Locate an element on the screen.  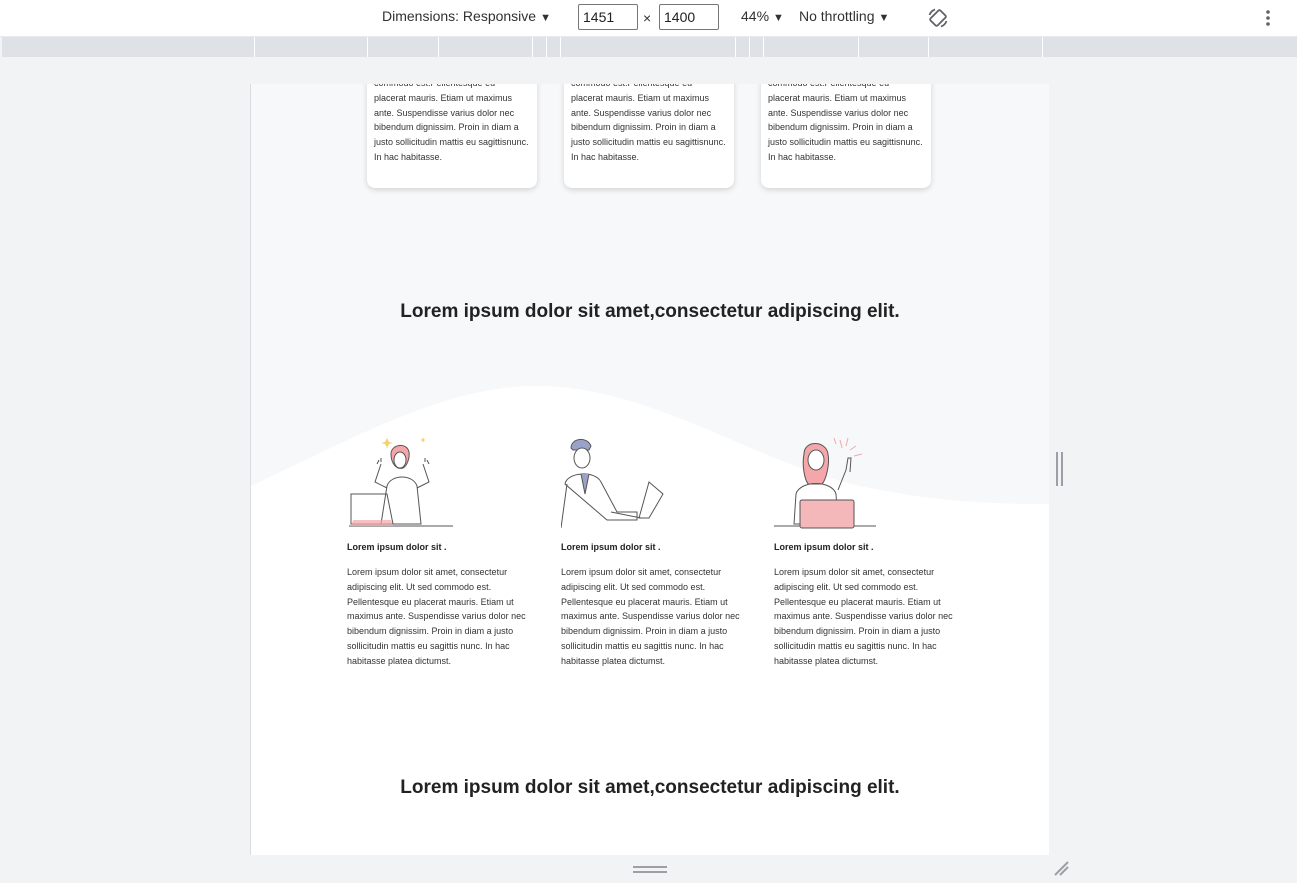
right-resize-handle is located at coordinates (1060, 469).